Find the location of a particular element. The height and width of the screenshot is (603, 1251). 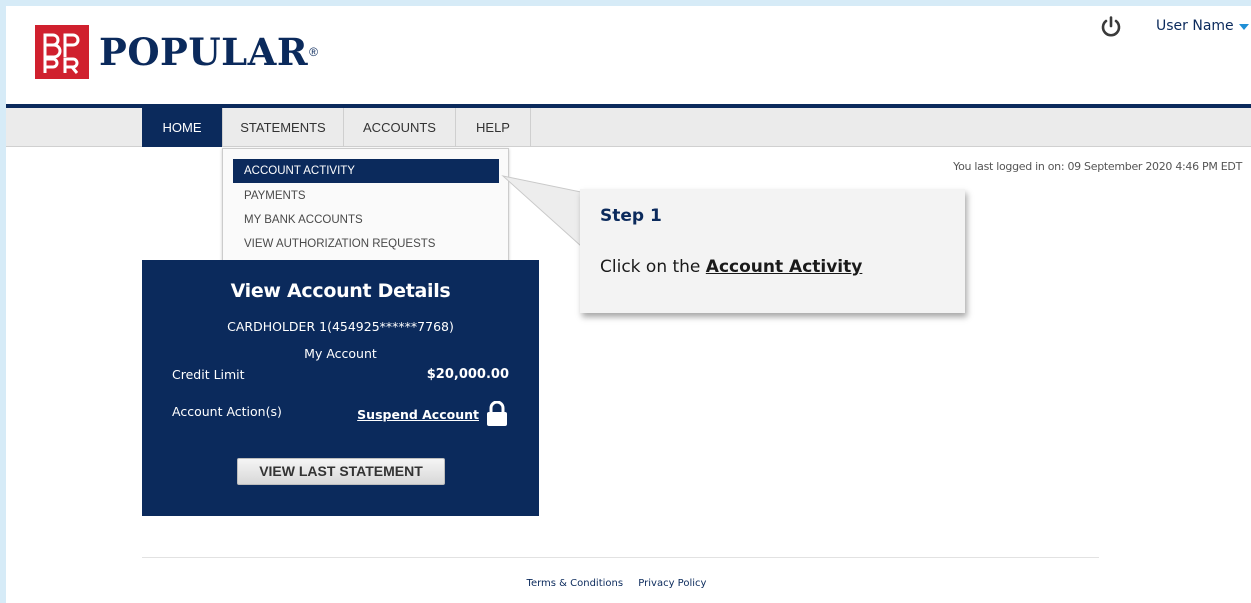

terms-link: Terms & Conditions is located at coordinates (575, 583).